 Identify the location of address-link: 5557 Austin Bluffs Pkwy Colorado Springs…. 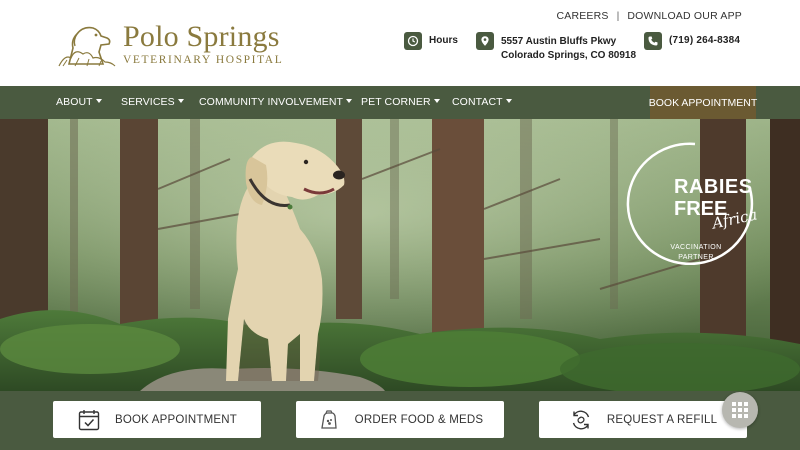
(556, 47).